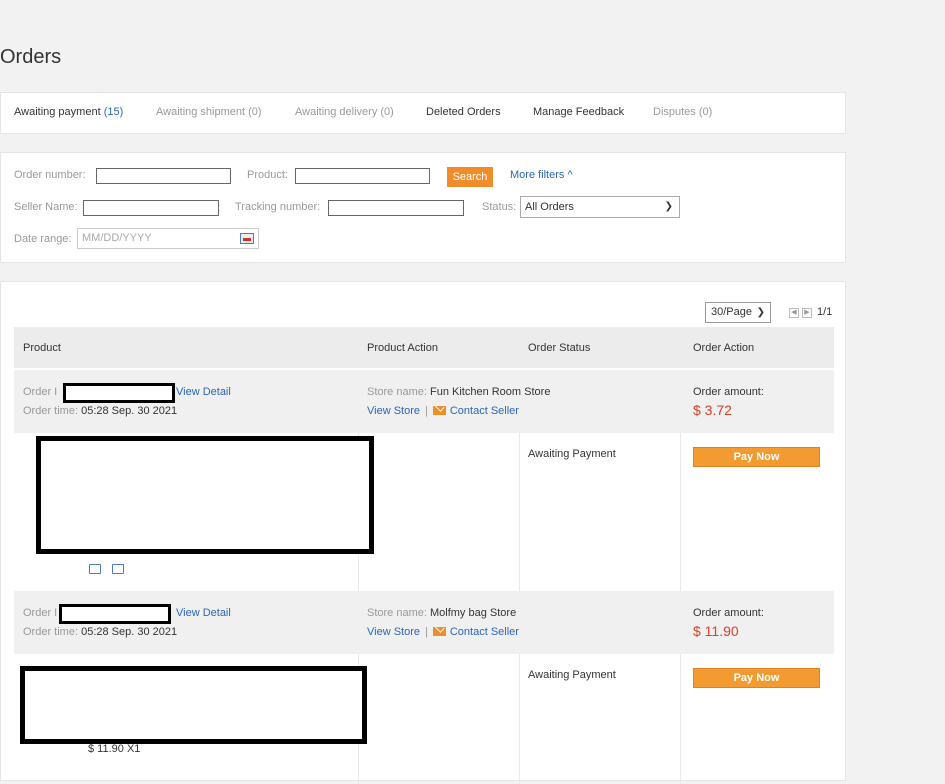  What do you see at coordinates (794, 313) in the screenshot?
I see `prev-page-icon: ◀` at bounding box center [794, 313].